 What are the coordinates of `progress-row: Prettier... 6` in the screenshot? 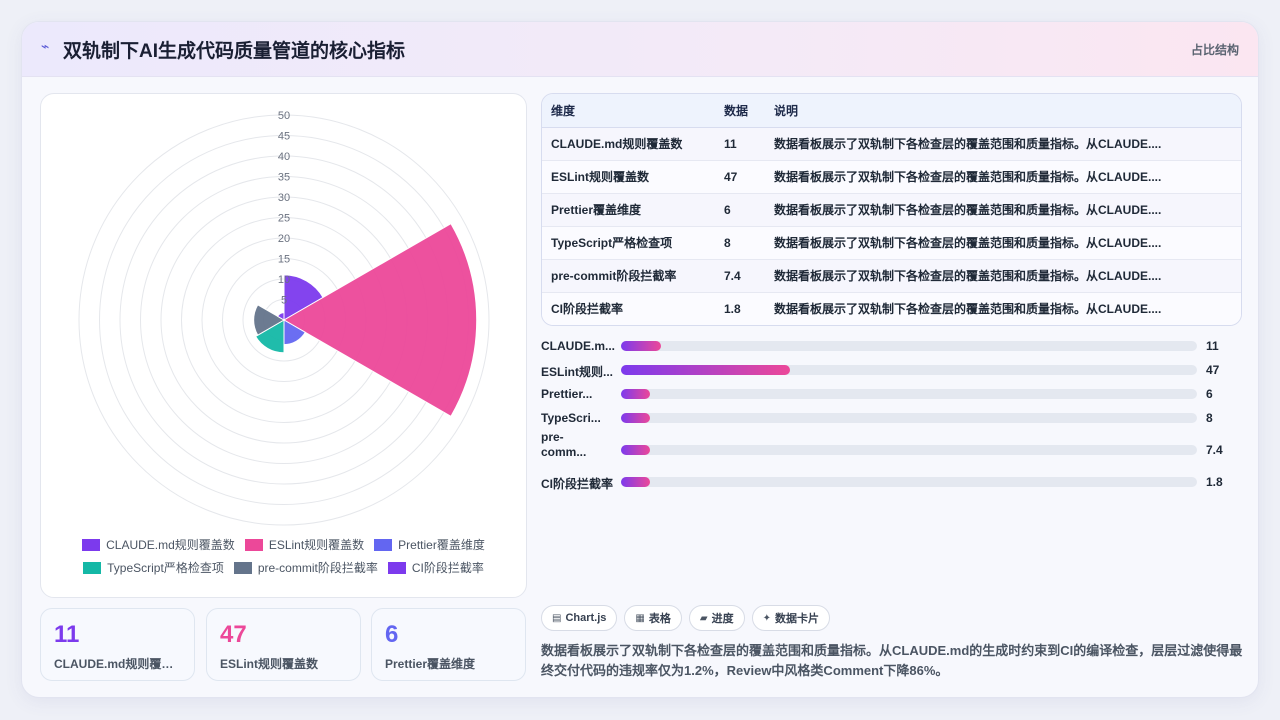 It's located at (891, 394).